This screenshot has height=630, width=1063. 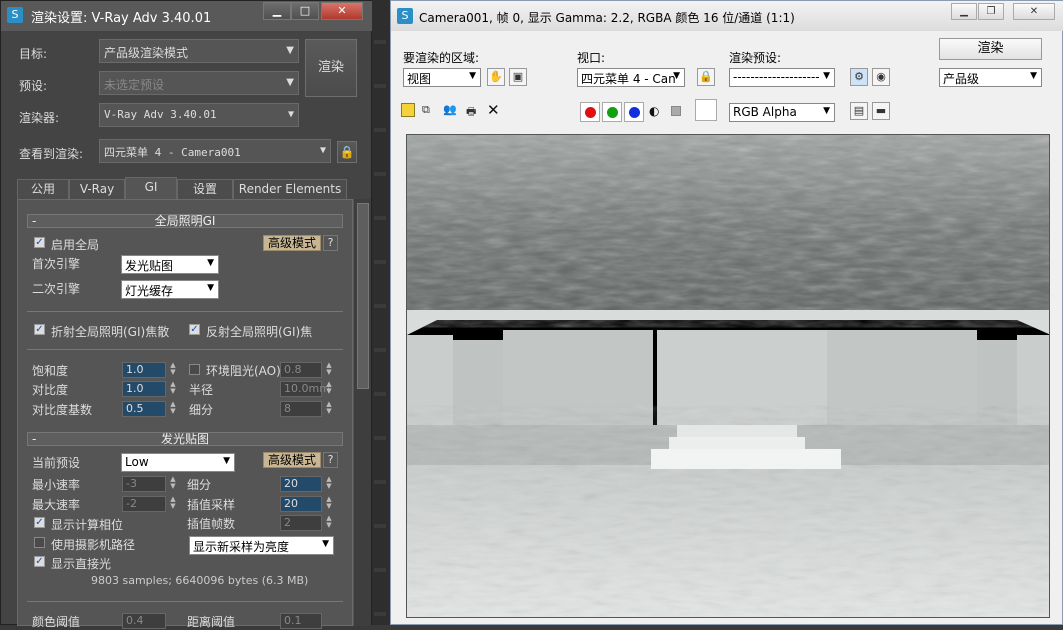 What do you see at coordinates (591, 58) in the screenshot?
I see `viewport-label: 视口:` at bounding box center [591, 58].